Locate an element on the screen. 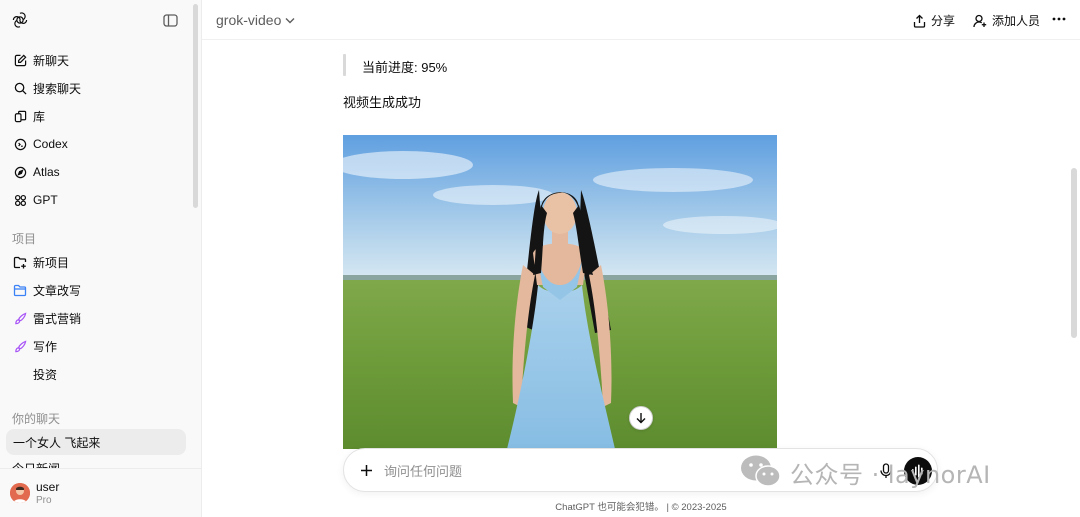 This screenshot has height=517, width=1080. sidebar-item-label: 库 is located at coordinates (39, 116).